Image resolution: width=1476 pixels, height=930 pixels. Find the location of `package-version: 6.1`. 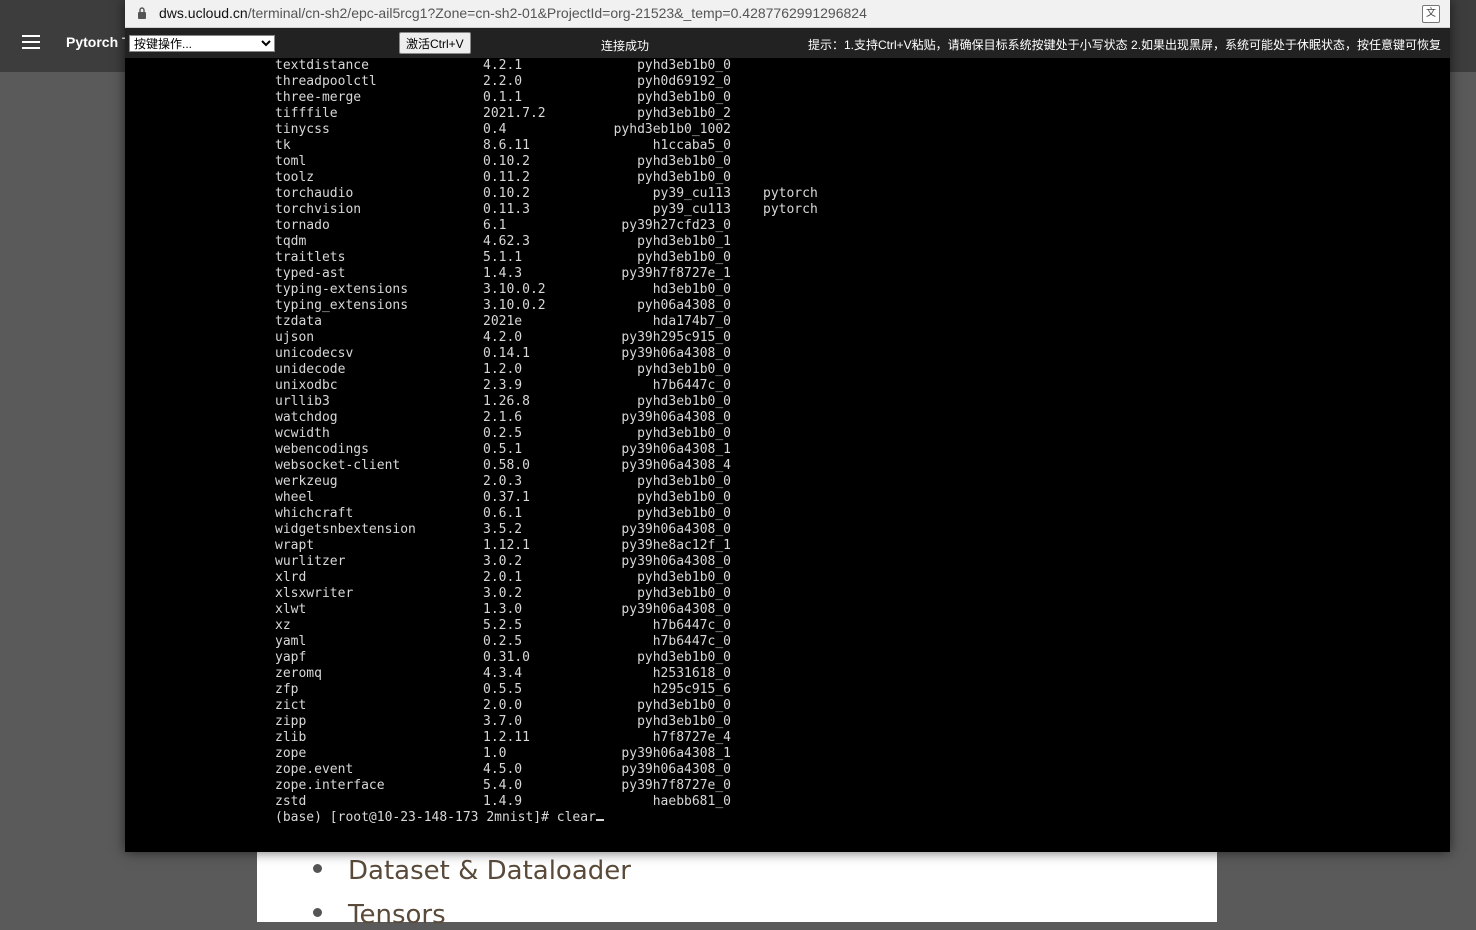

package-version: 6.1 is located at coordinates (495, 225).